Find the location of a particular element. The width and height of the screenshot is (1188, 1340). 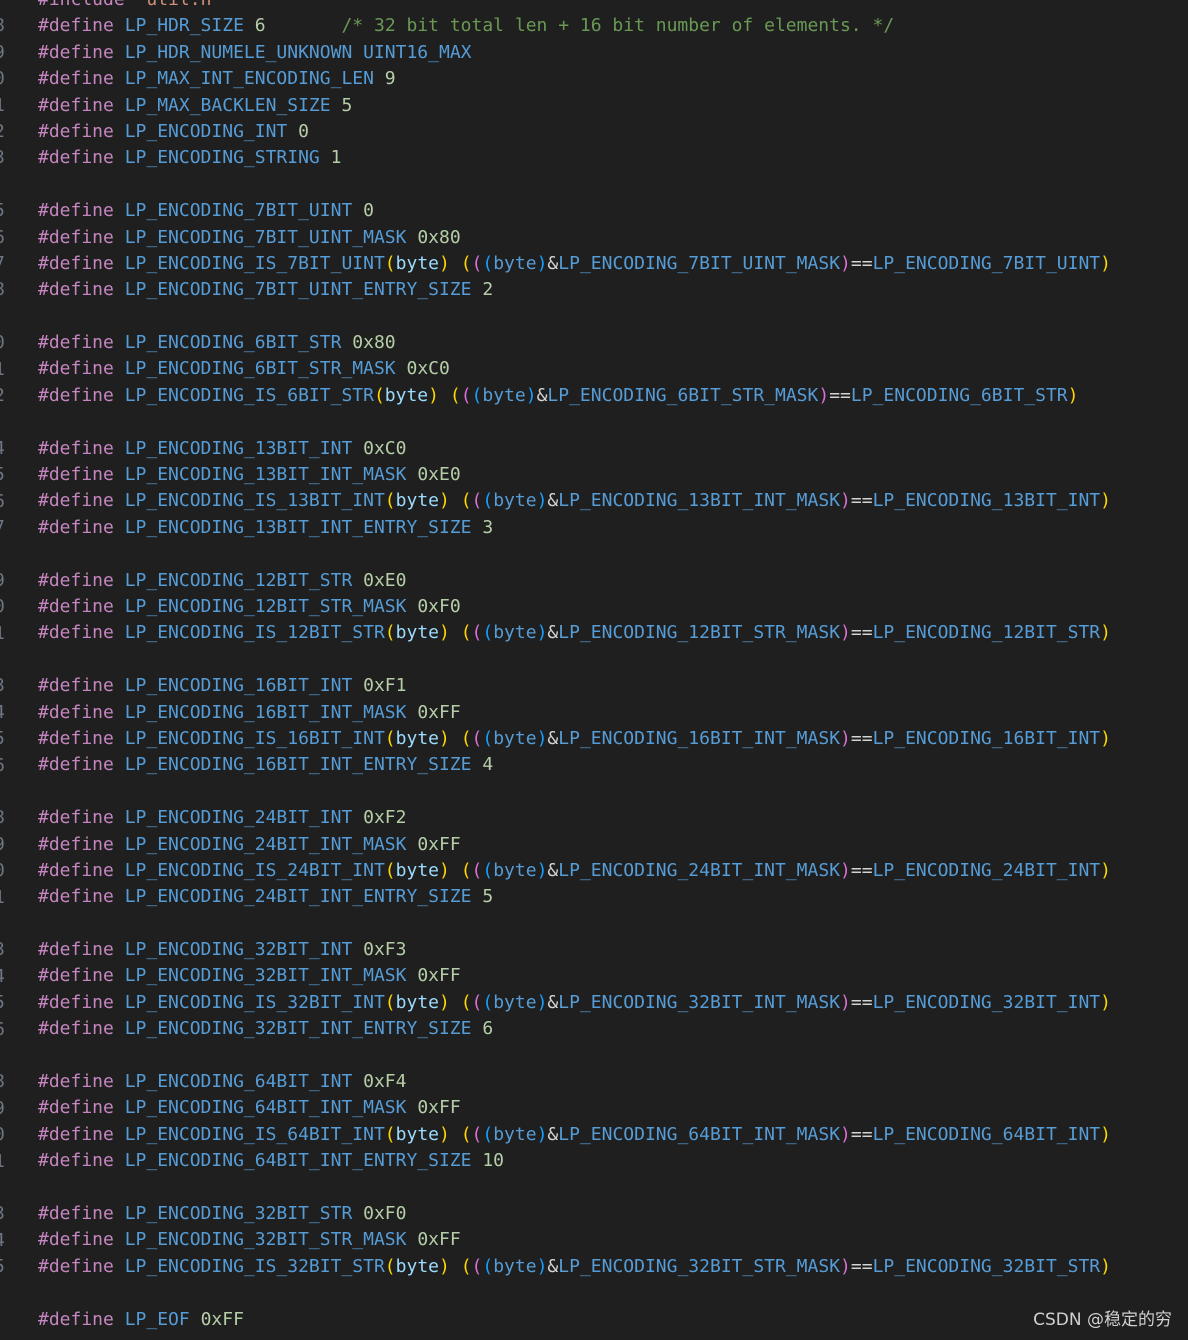

code-line: #define LP_ENCODING_13BIT_INT 0xC0 is located at coordinates (613, 449).